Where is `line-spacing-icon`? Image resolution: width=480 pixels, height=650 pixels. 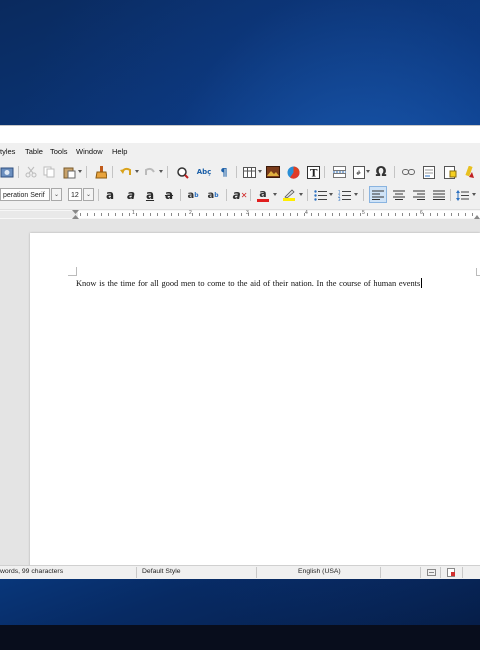 line-spacing-icon is located at coordinates (462, 195).